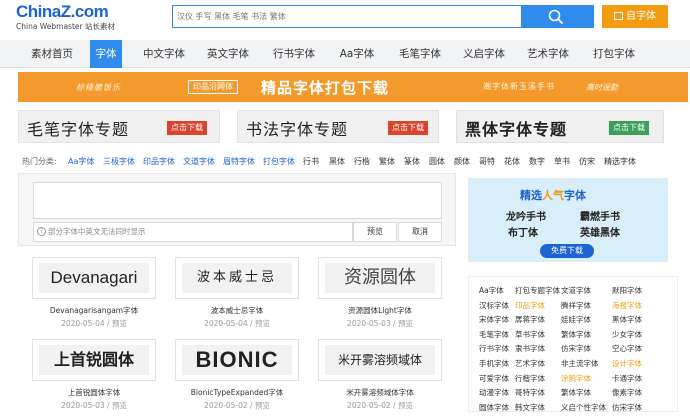 The width and height of the screenshot is (690, 419). I want to click on font-name: 上首锐圆体字体, so click(94, 392).